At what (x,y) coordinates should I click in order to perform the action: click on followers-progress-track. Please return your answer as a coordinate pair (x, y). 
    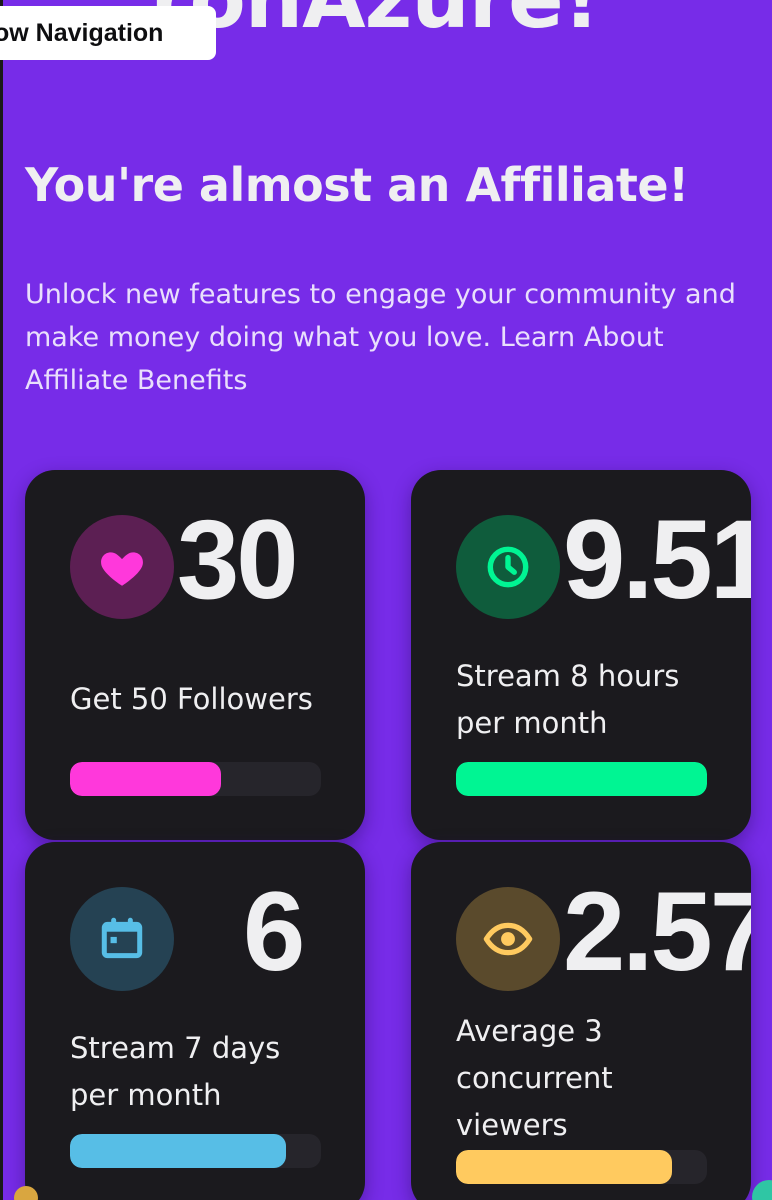
    Looking at the image, I should click on (195, 779).